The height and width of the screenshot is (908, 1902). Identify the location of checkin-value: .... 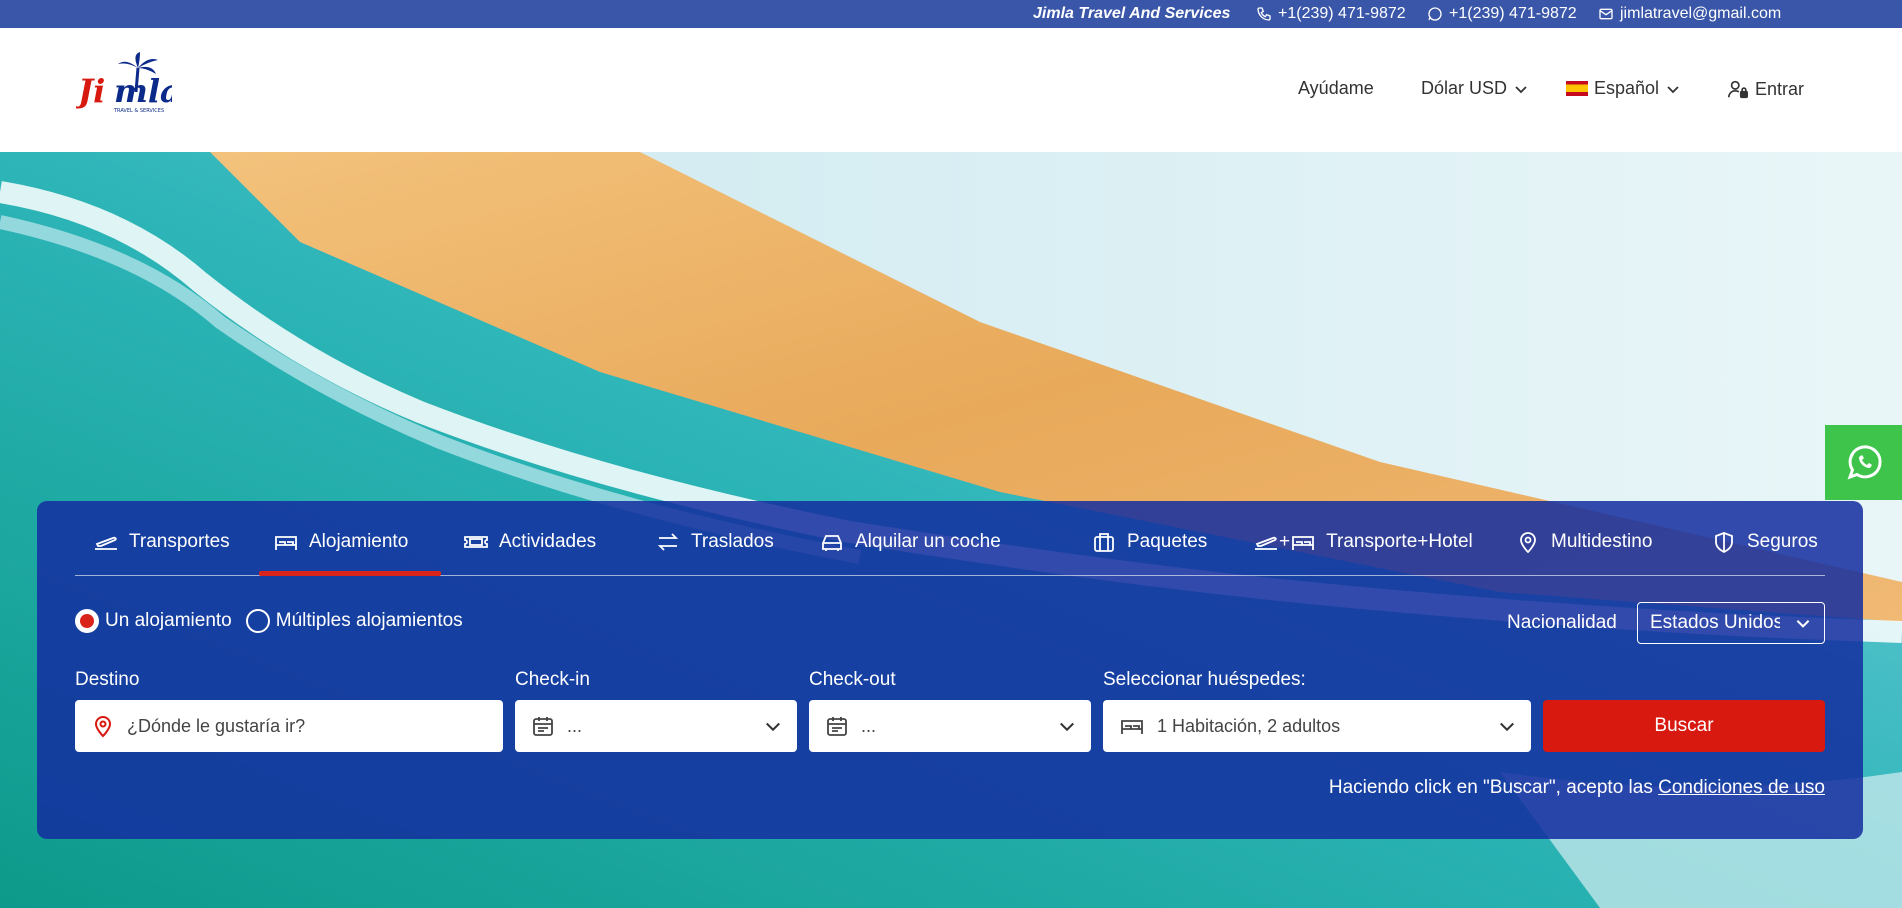
(575, 725).